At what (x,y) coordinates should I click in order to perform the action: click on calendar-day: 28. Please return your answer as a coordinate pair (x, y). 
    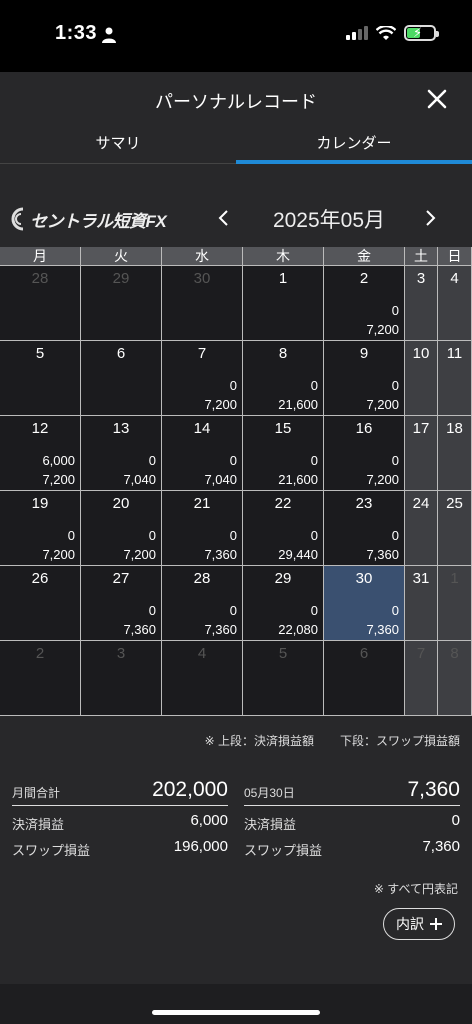
    Looking at the image, I should click on (40, 303).